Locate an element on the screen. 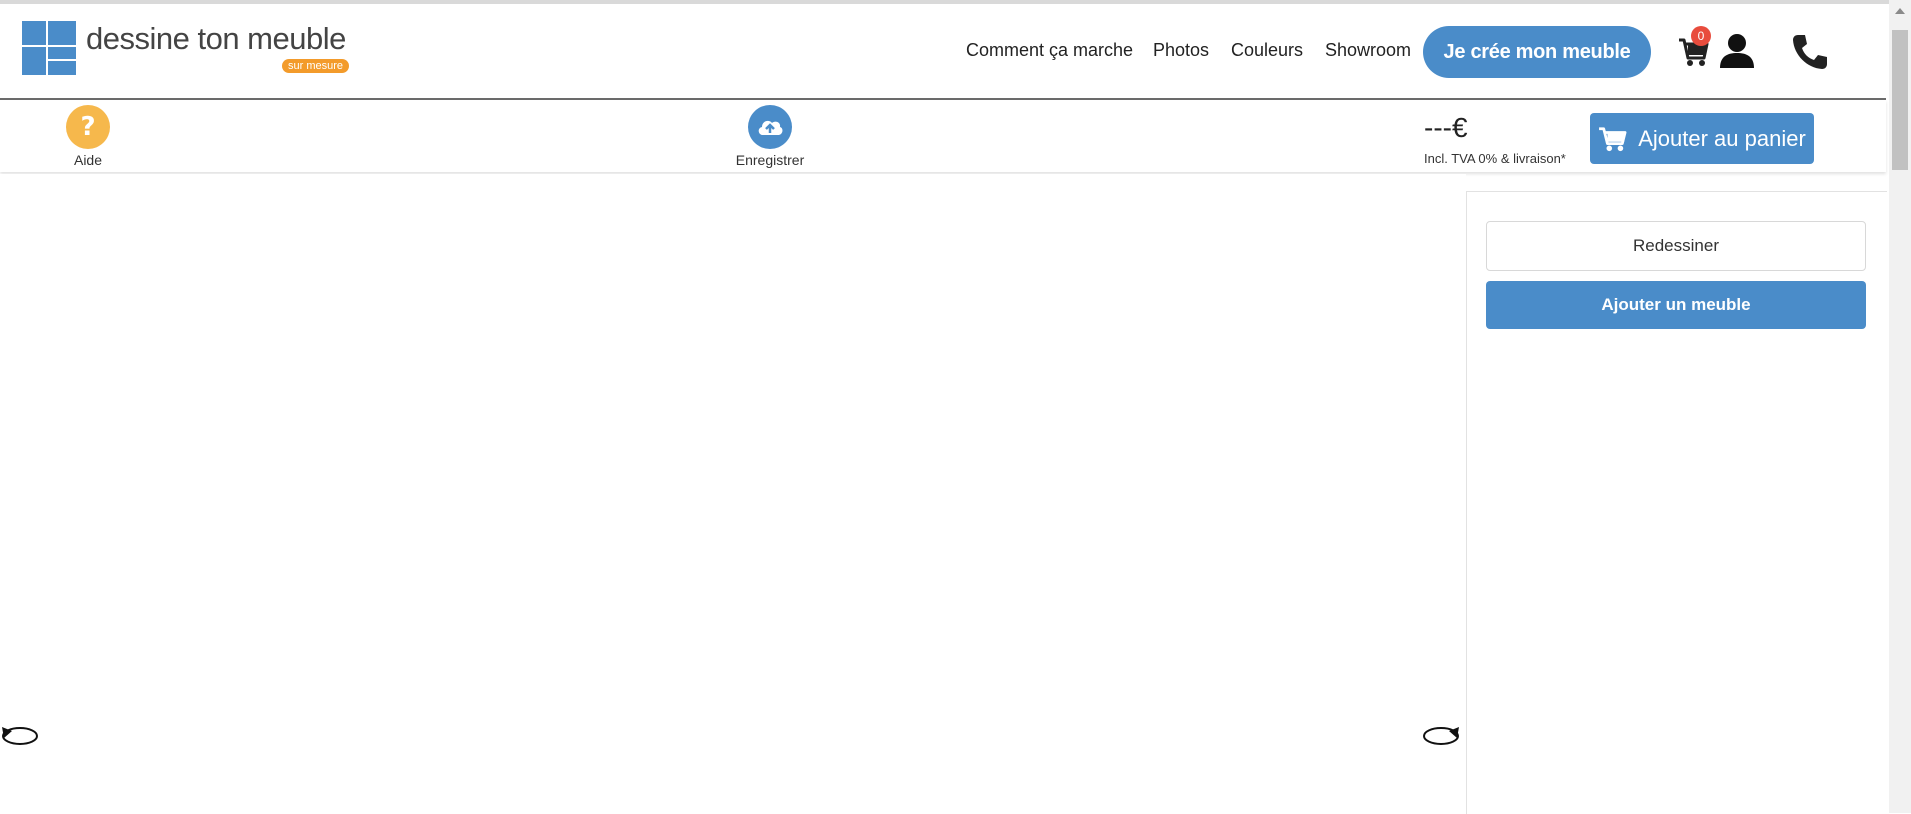 The image size is (1911, 814). cloud-upload-icon is located at coordinates (770, 127).